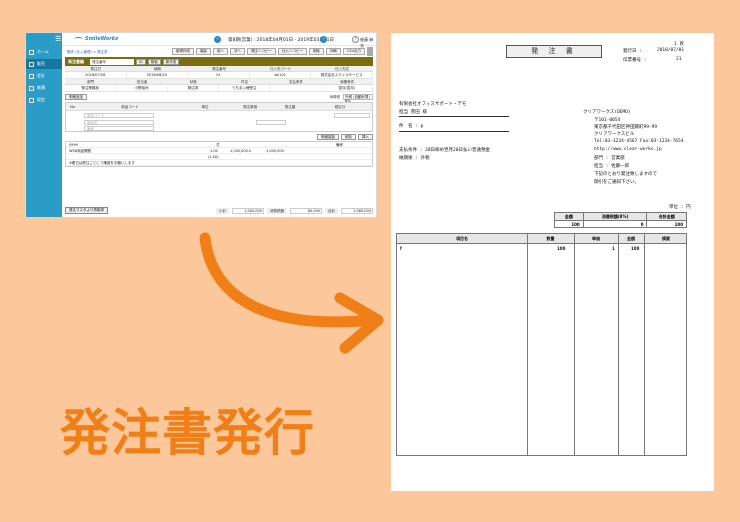  What do you see at coordinates (666, 216) in the screenshot?
I see `summary-total-header: 合計金額` at bounding box center [666, 216].